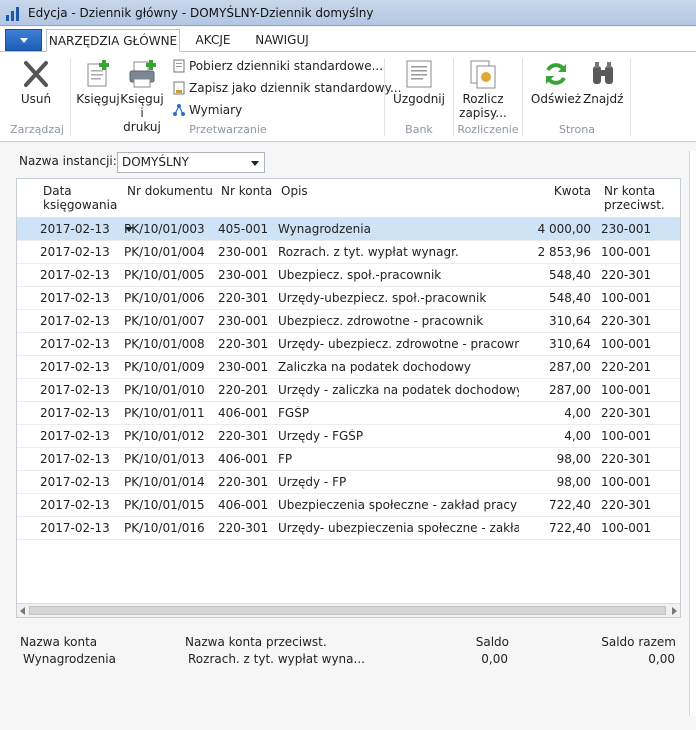  Describe the element at coordinates (398, 436) in the screenshot. I see `cell-description: Urzędy - FGŚP` at that location.